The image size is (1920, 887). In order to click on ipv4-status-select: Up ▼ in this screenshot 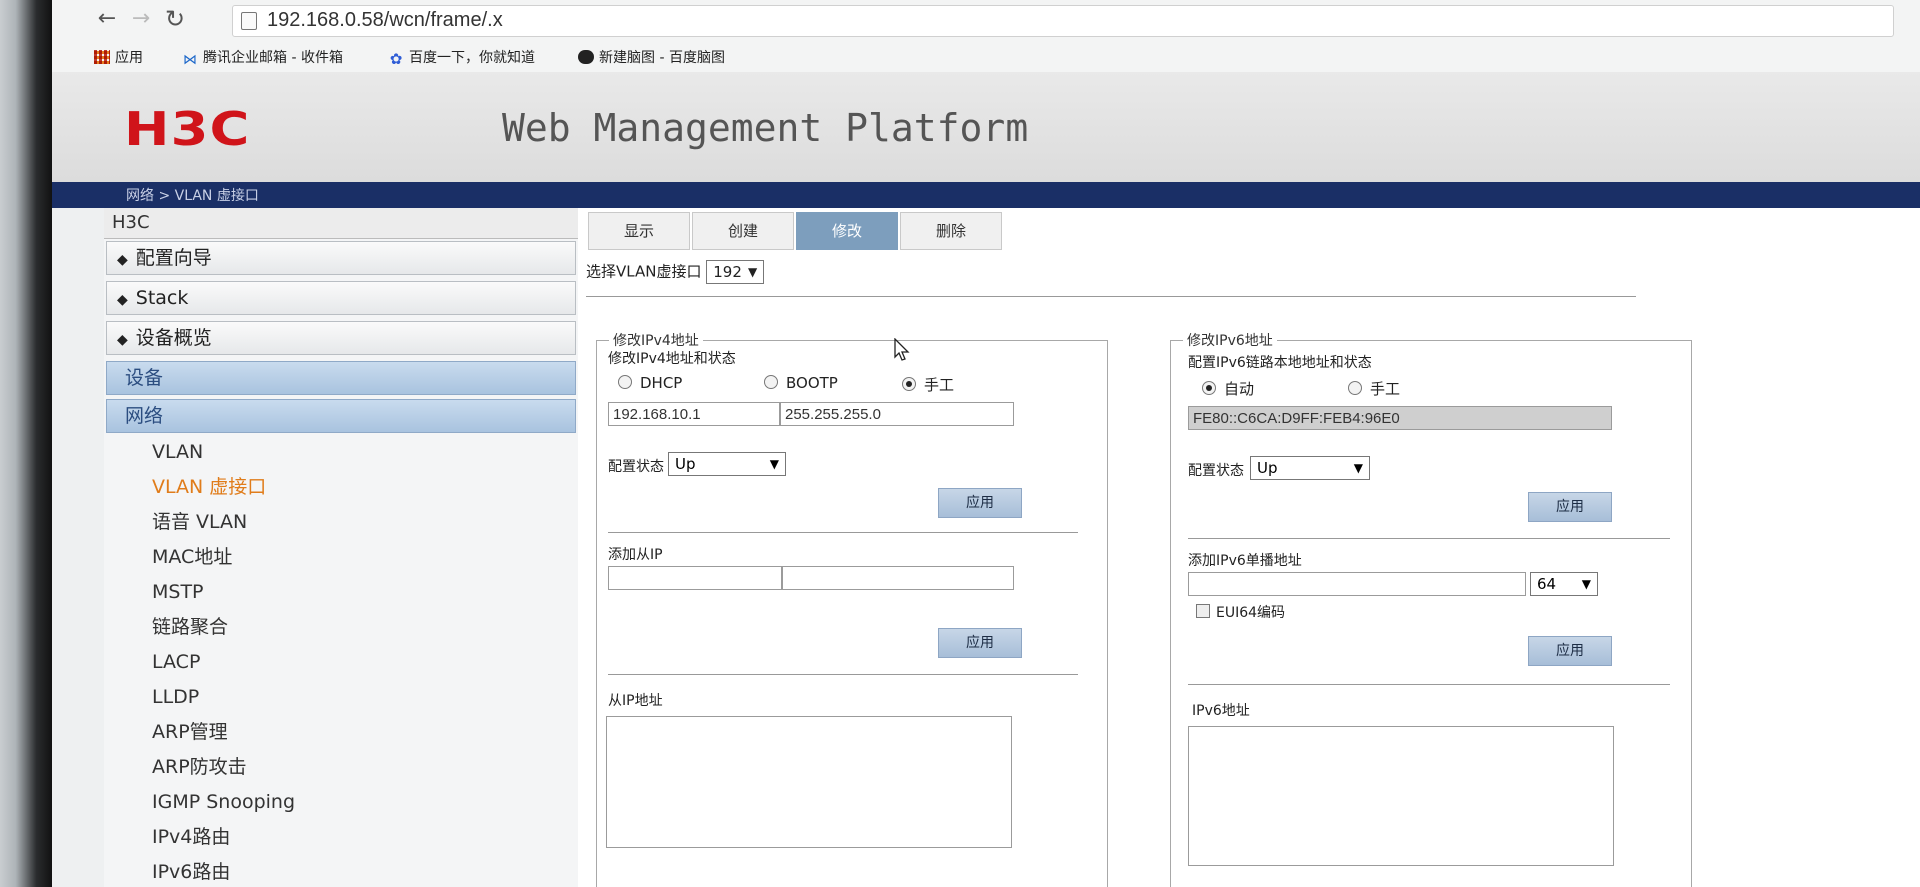, I will do `click(727, 464)`.